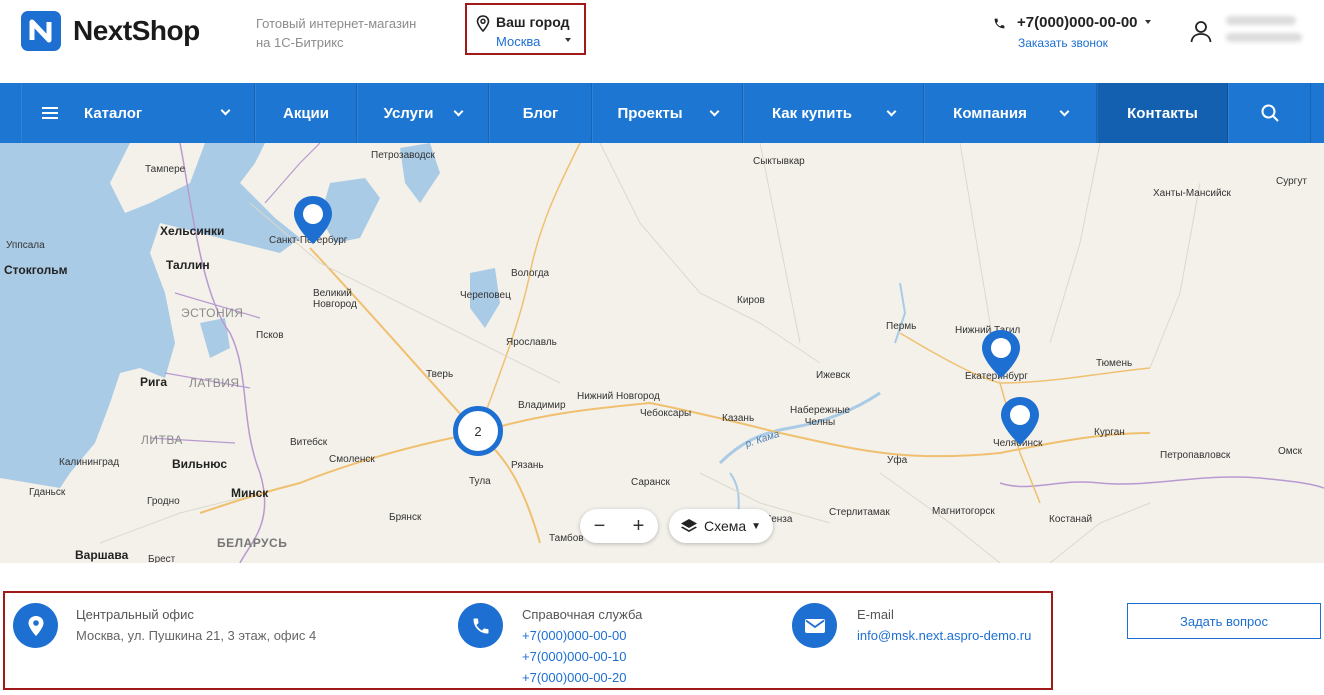  What do you see at coordinates (196, 635) in the screenshot?
I see `office-address: Москва, ул. Пушкина 21, 3 этаж, офис 4` at bounding box center [196, 635].